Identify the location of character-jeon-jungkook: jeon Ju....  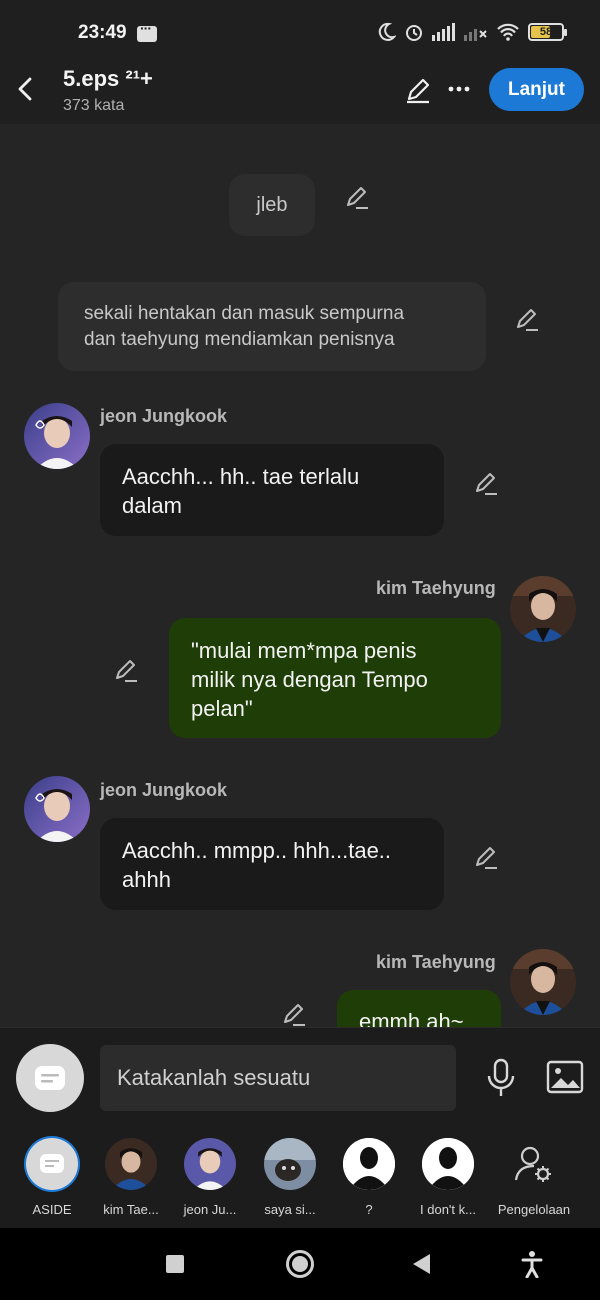
(210, 1177).